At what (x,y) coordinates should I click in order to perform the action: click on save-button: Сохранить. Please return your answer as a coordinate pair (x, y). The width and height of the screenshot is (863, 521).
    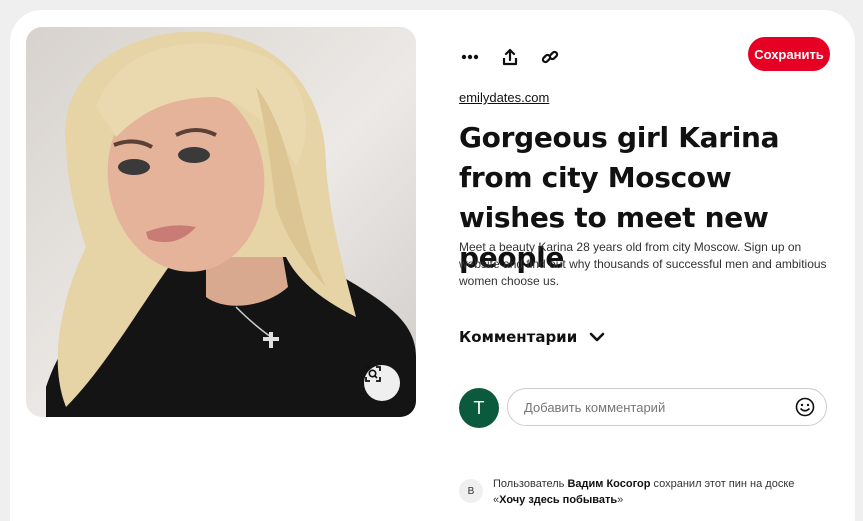
    Looking at the image, I should click on (789, 54).